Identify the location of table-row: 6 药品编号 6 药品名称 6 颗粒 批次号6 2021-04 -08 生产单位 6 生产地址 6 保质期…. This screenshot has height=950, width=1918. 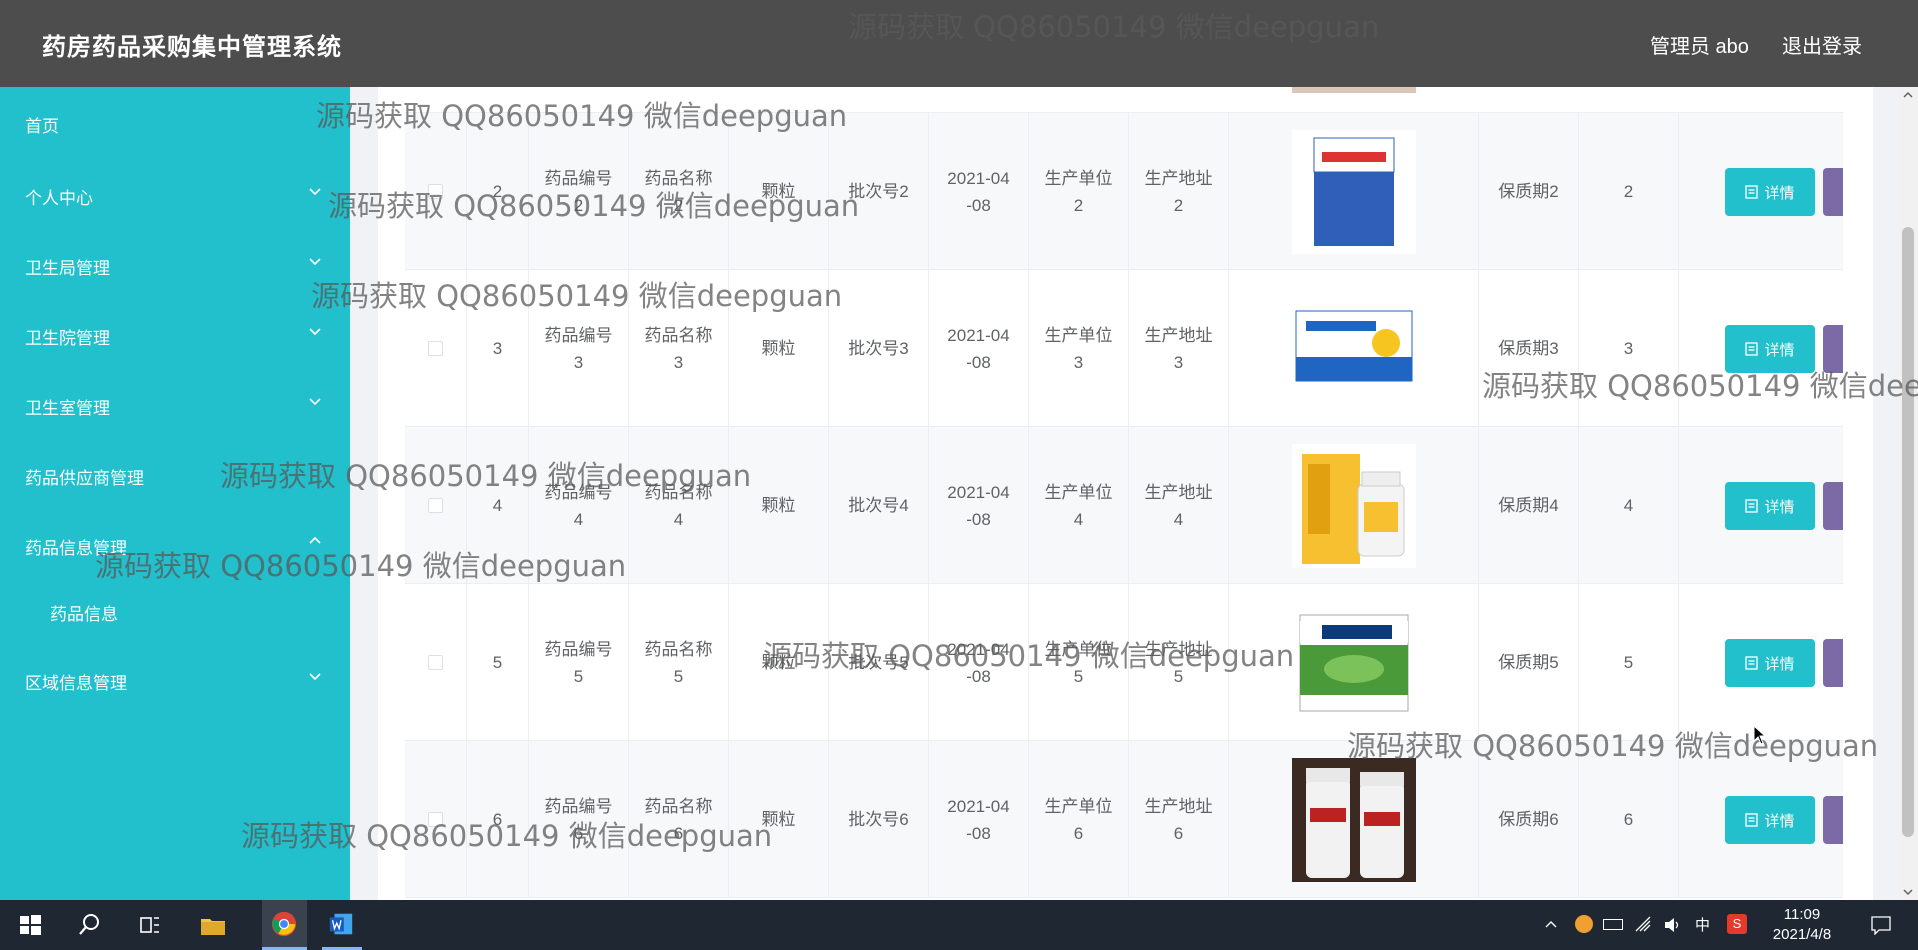
(1124, 819).